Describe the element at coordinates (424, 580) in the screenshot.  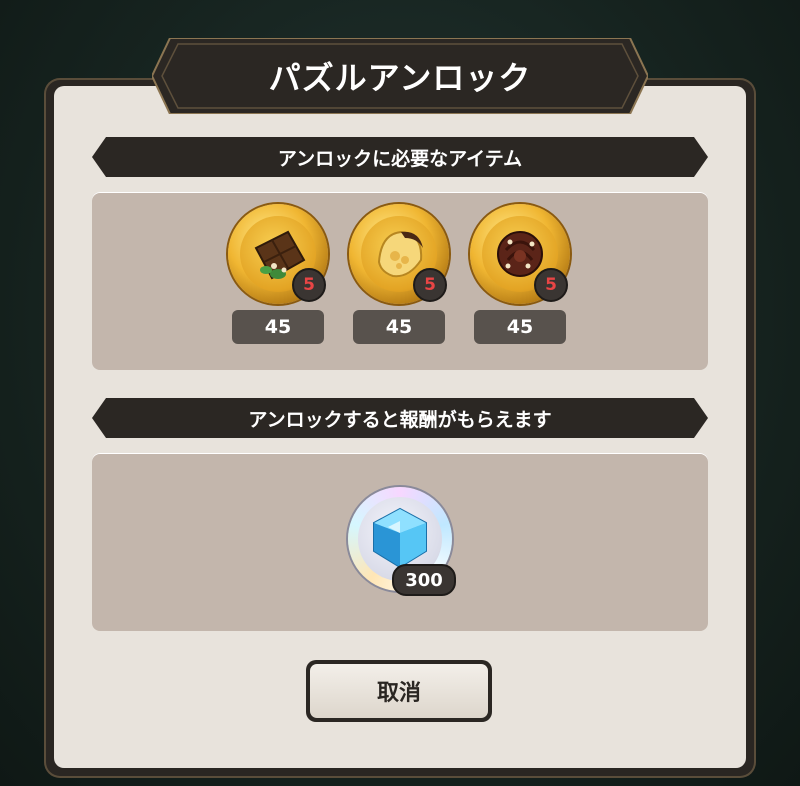
I see `reward-amount: 300` at that location.